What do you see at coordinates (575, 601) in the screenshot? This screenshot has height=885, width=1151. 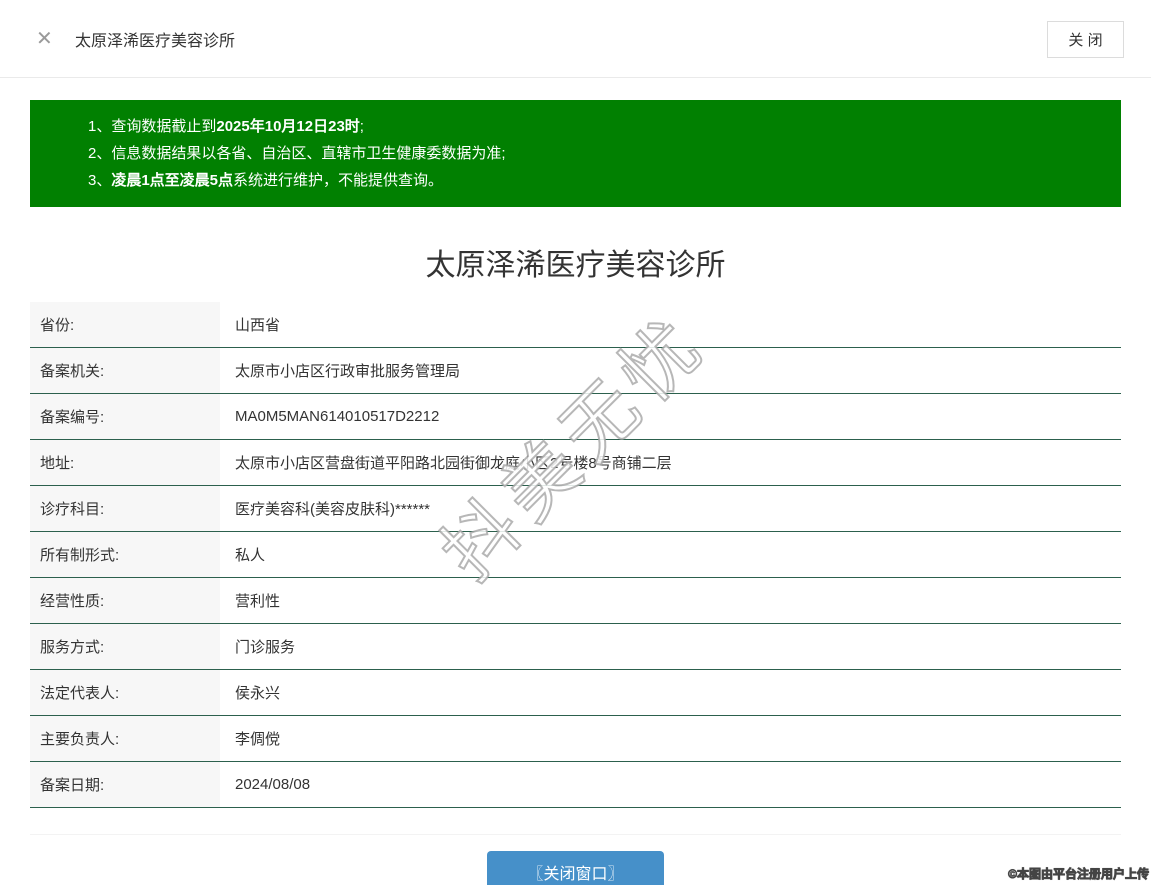 I see `table-row-business-nature: 经营性质: 营利性` at bounding box center [575, 601].